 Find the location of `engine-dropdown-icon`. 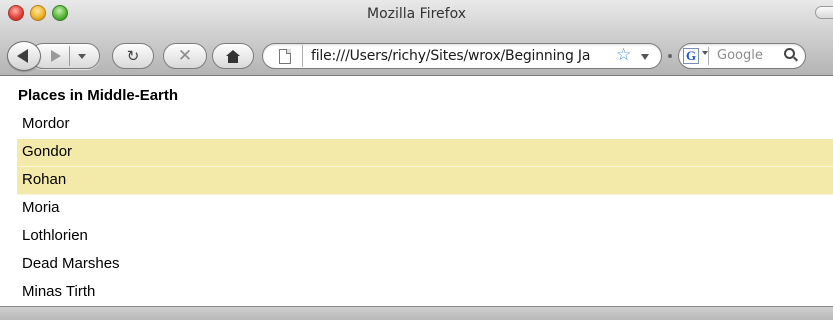

engine-dropdown-icon is located at coordinates (705, 53).